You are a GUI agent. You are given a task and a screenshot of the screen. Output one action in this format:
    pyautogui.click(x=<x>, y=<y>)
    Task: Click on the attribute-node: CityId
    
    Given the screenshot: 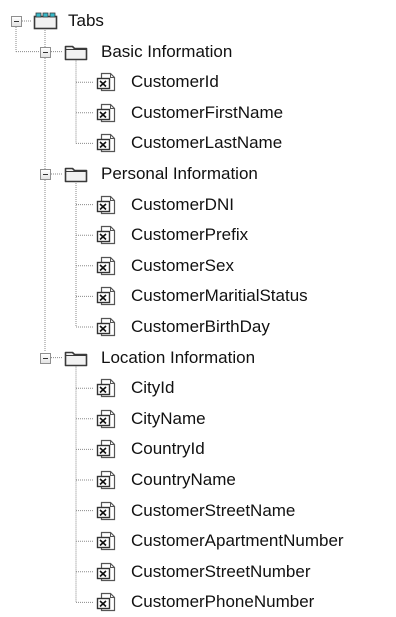 What is the action you would take?
    pyautogui.click(x=152, y=388)
    